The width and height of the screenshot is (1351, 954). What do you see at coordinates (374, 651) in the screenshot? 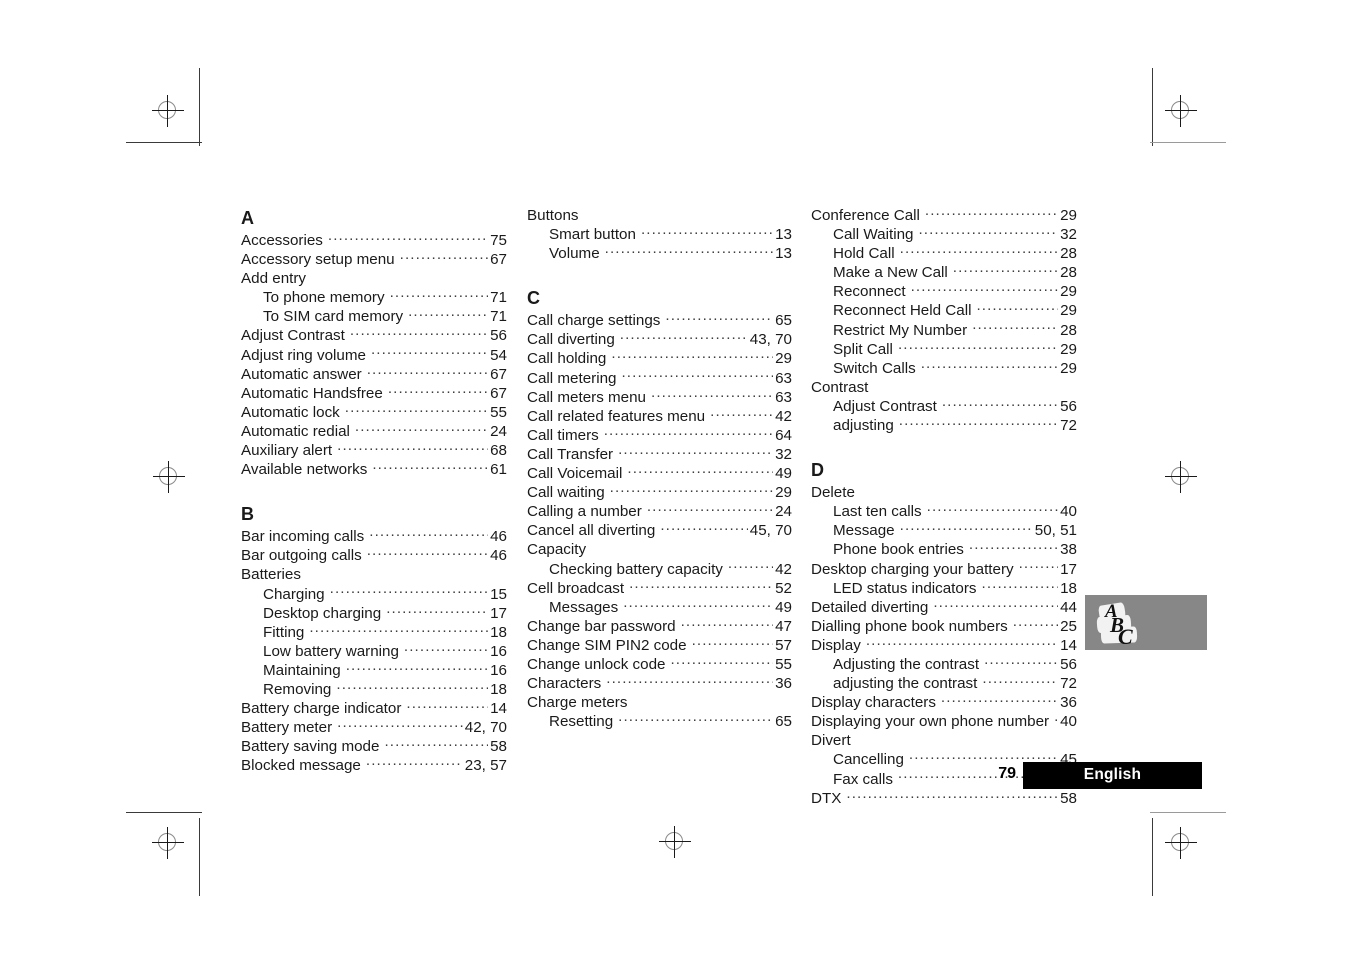
I see `index-entry: Low battery warning 16` at bounding box center [374, 651].